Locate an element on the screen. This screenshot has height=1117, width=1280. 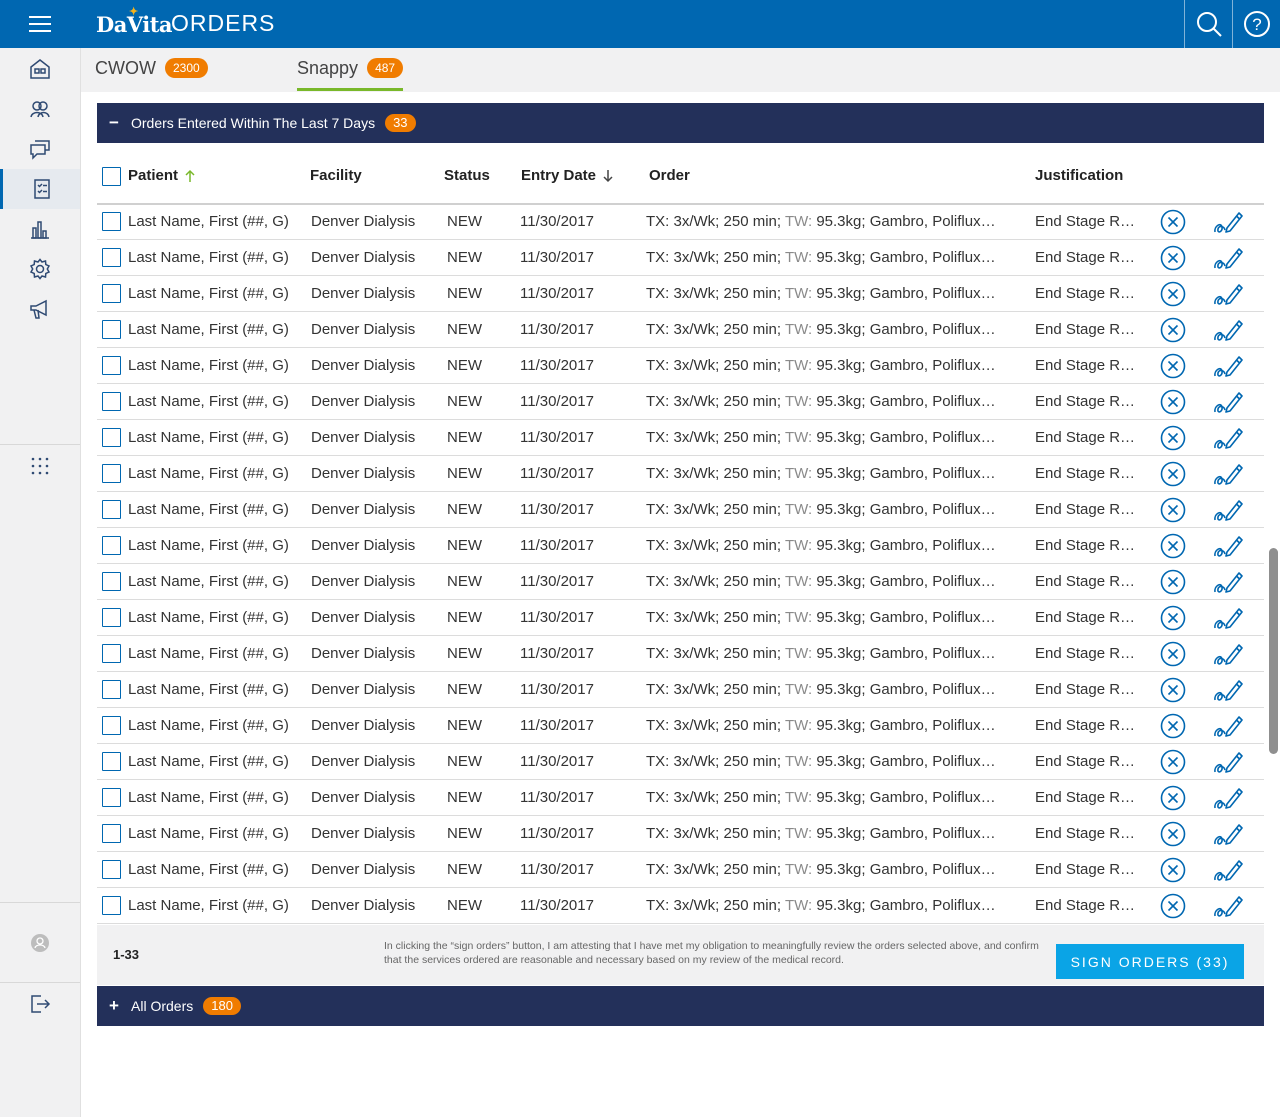
apps-grid-icon is located at coordinates (40, 466).